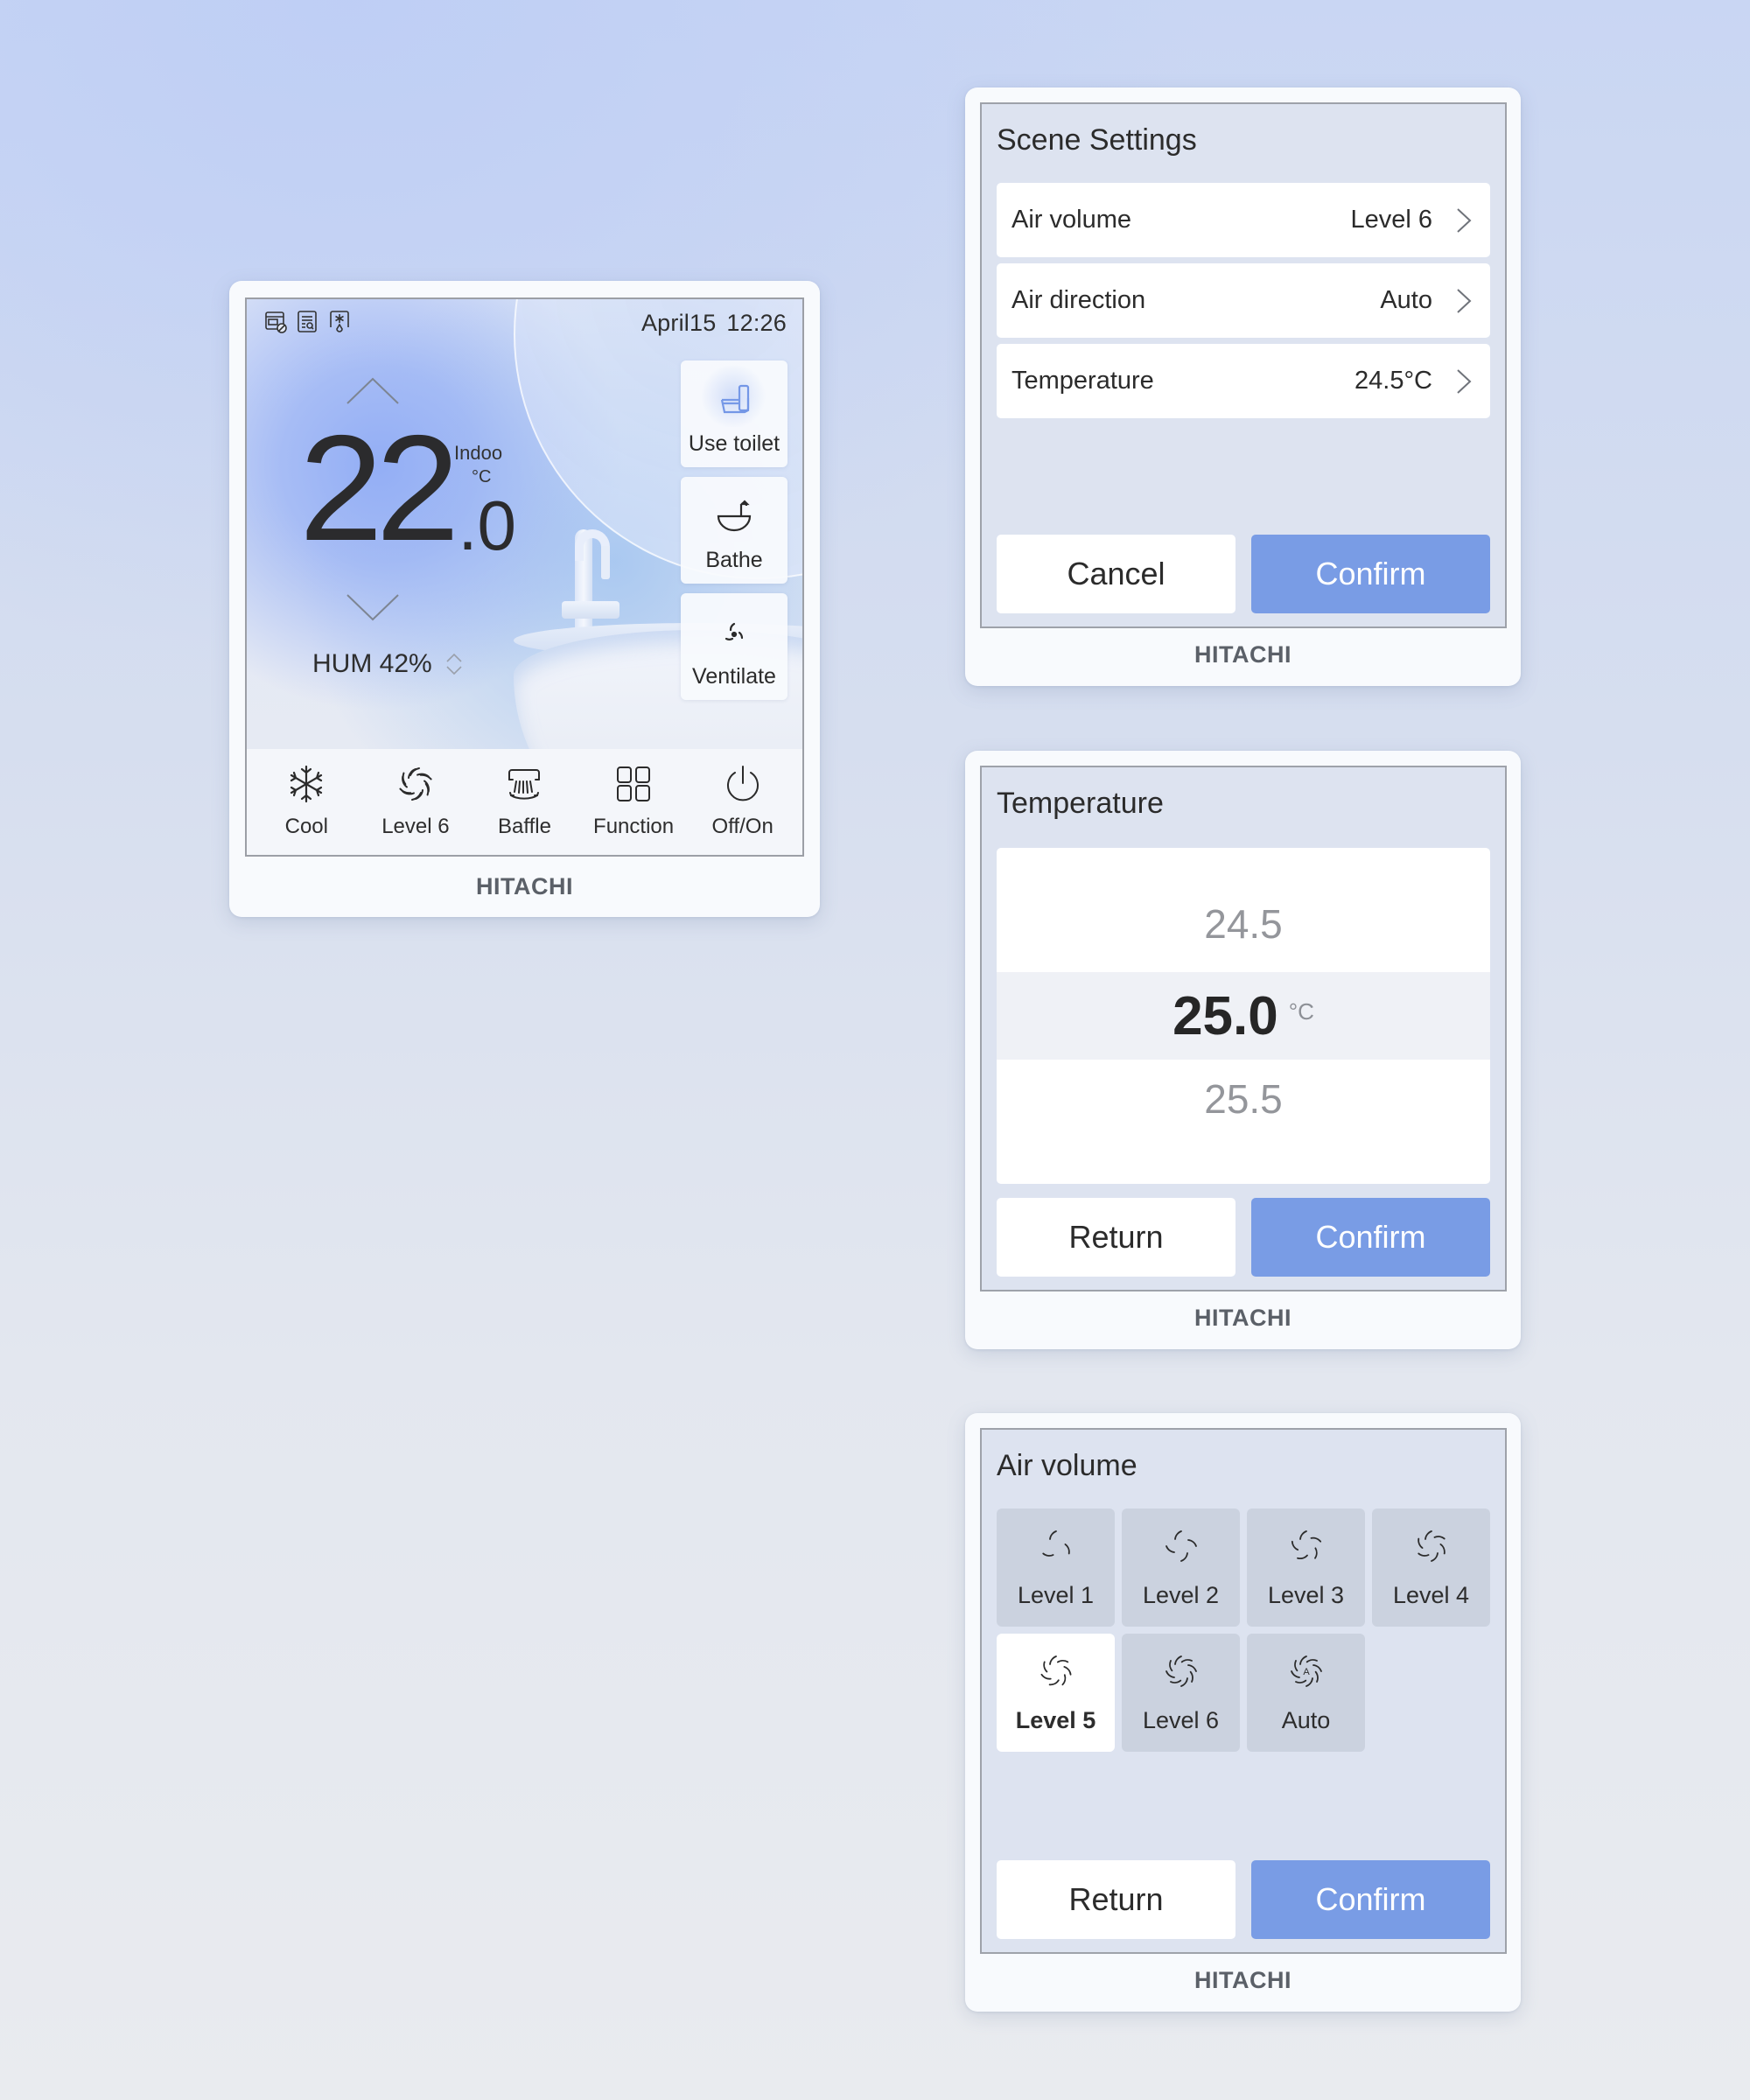 This screenshot has width=1750, height=2100. What do you see at coordinates (1301, 1011) in the screenshot?
I see `picker-unit: °C` at bounding box center [1301, 1011].